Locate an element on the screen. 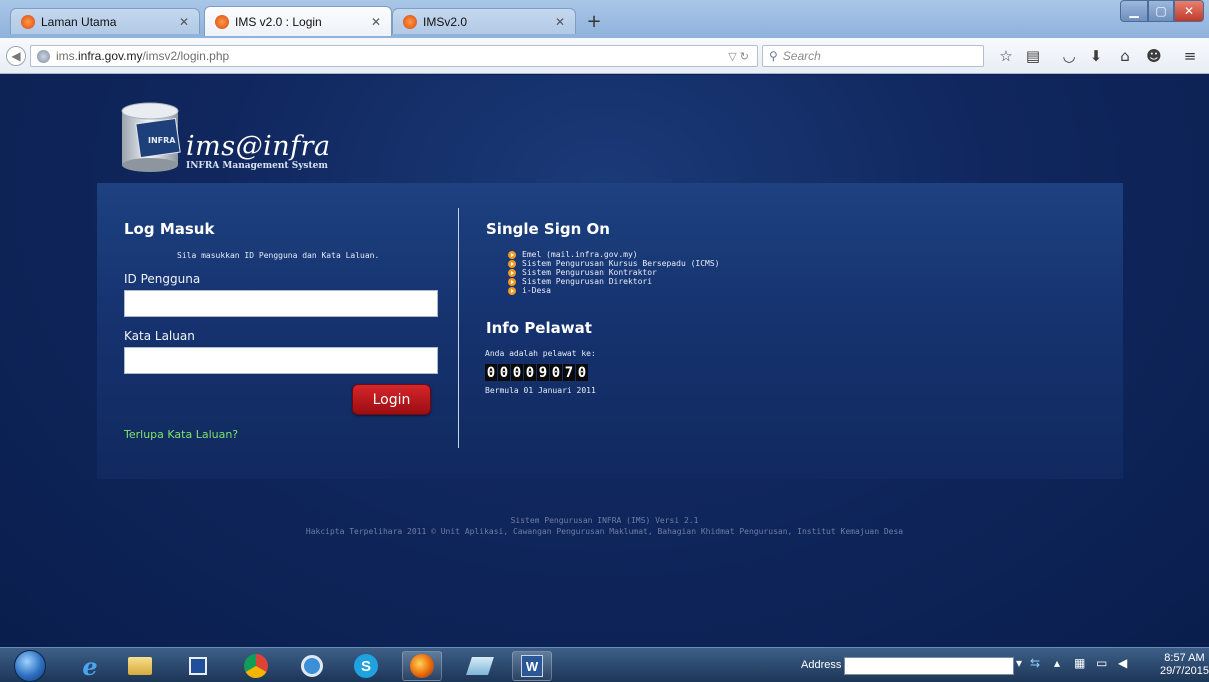  clock-date: 29/7/2015 is located at coordinates (1184, 671).